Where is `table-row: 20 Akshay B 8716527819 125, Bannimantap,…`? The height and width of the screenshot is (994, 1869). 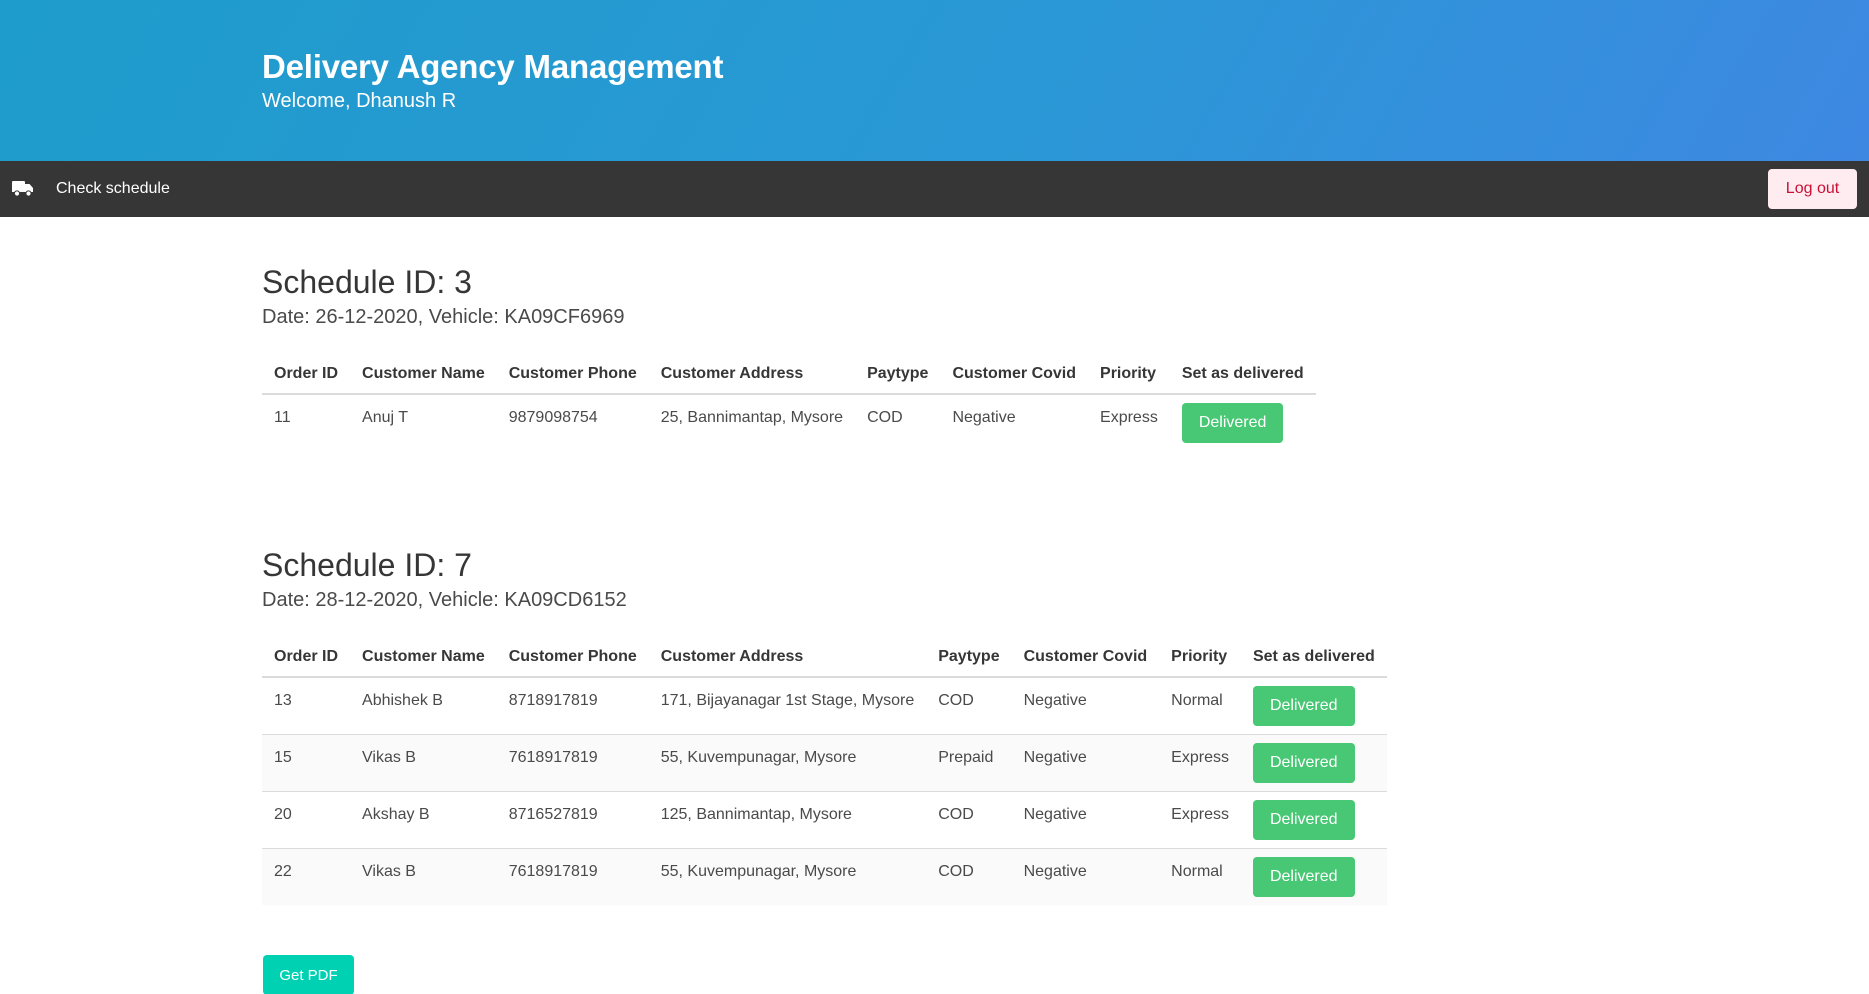 table-row: 20 Akshay B 8716527819 125, Bannimantap,… is located at coordinates (824, 820).